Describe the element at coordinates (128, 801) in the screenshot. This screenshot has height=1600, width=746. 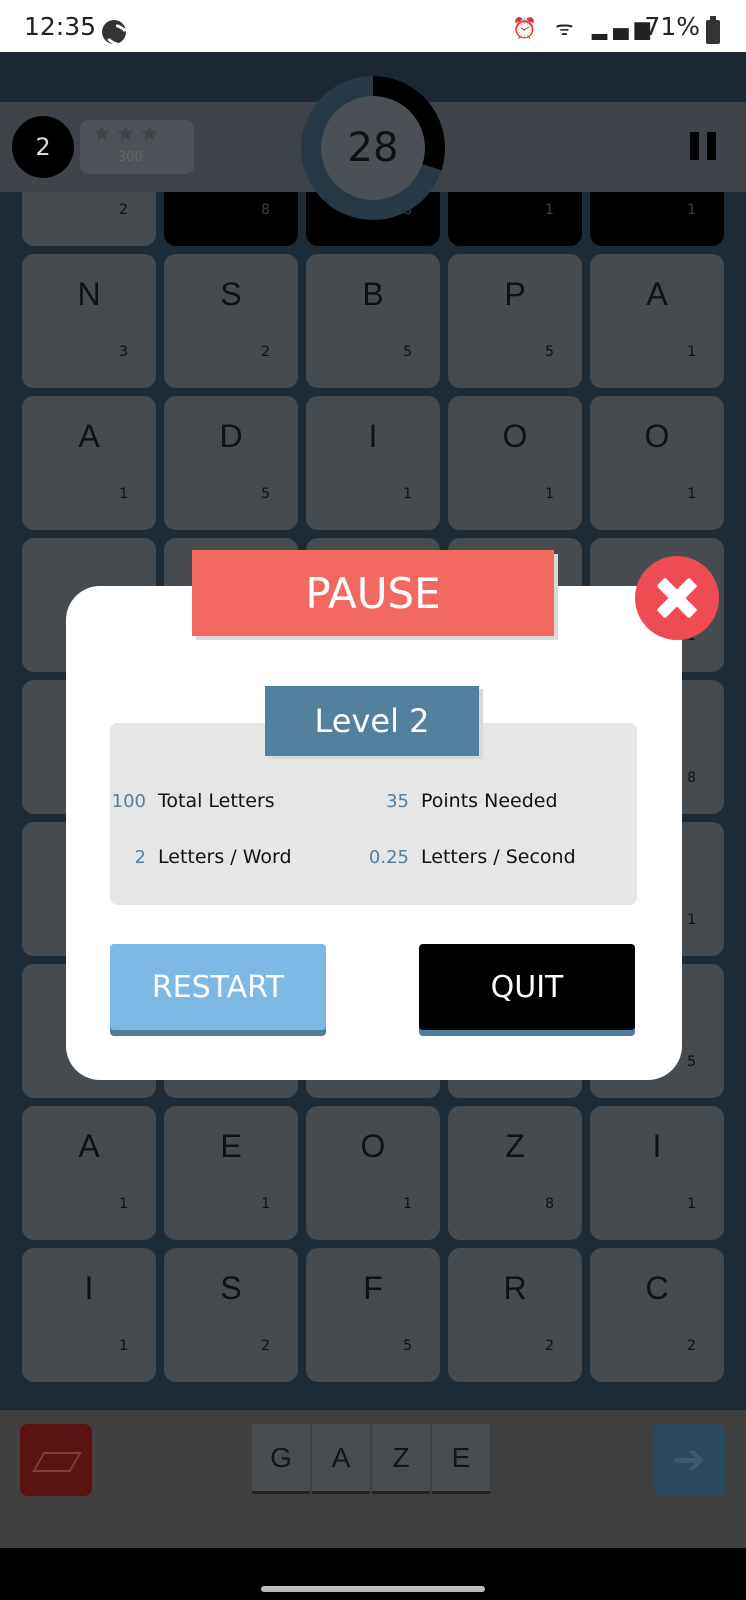
I see `stat-value: 100` at that location.